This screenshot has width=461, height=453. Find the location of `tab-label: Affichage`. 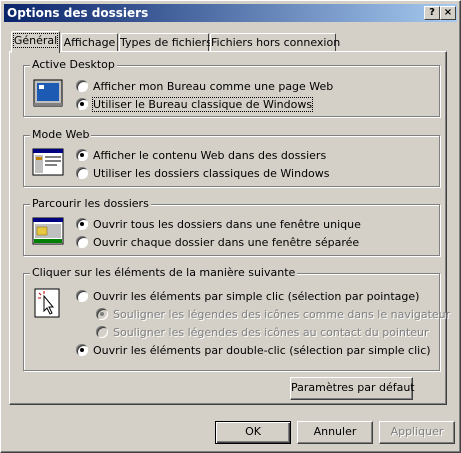

tab-label: Affichage is located at coordinates (89, 42).